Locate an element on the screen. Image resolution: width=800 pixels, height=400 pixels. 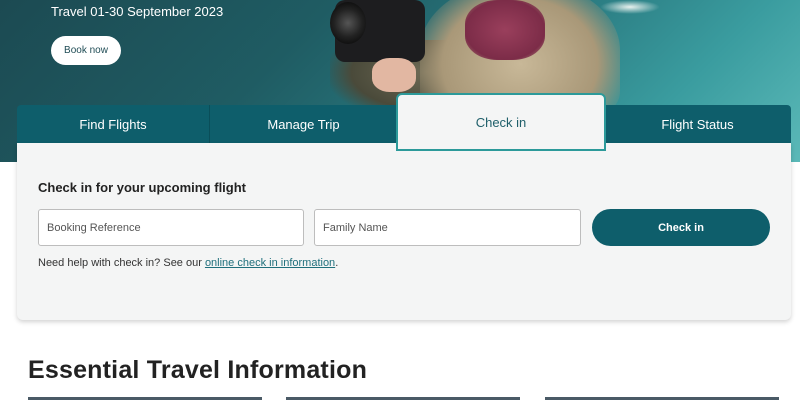
hero-camera-lens-image is located at coordinates (348, 23).